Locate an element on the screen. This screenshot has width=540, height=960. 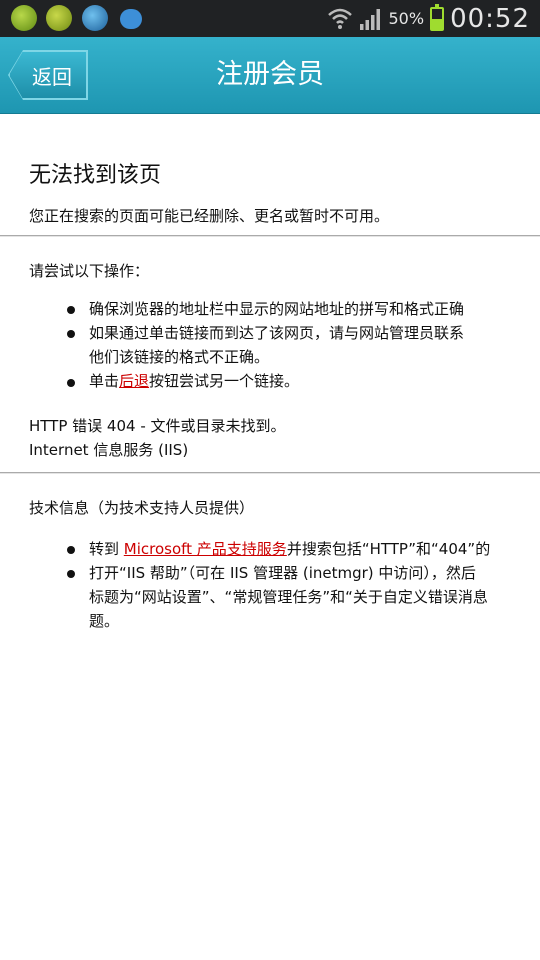
try-label: 请尝试以下操作： is located at coordinates (89, 271).